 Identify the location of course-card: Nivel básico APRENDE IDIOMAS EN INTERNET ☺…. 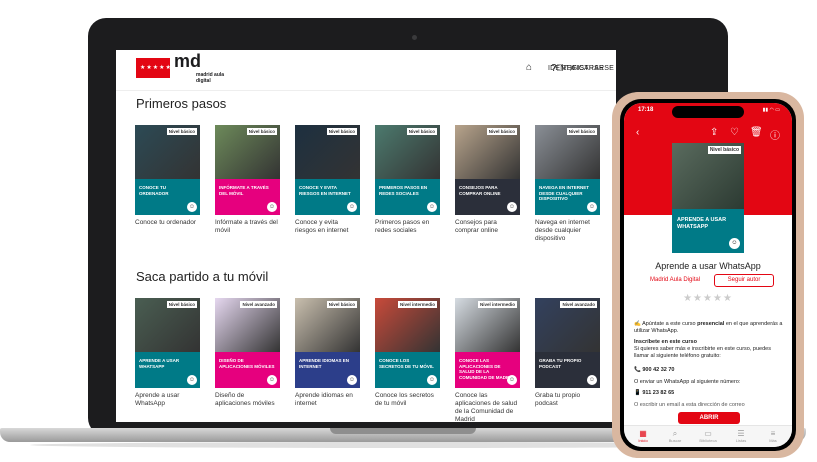
(327, 353).